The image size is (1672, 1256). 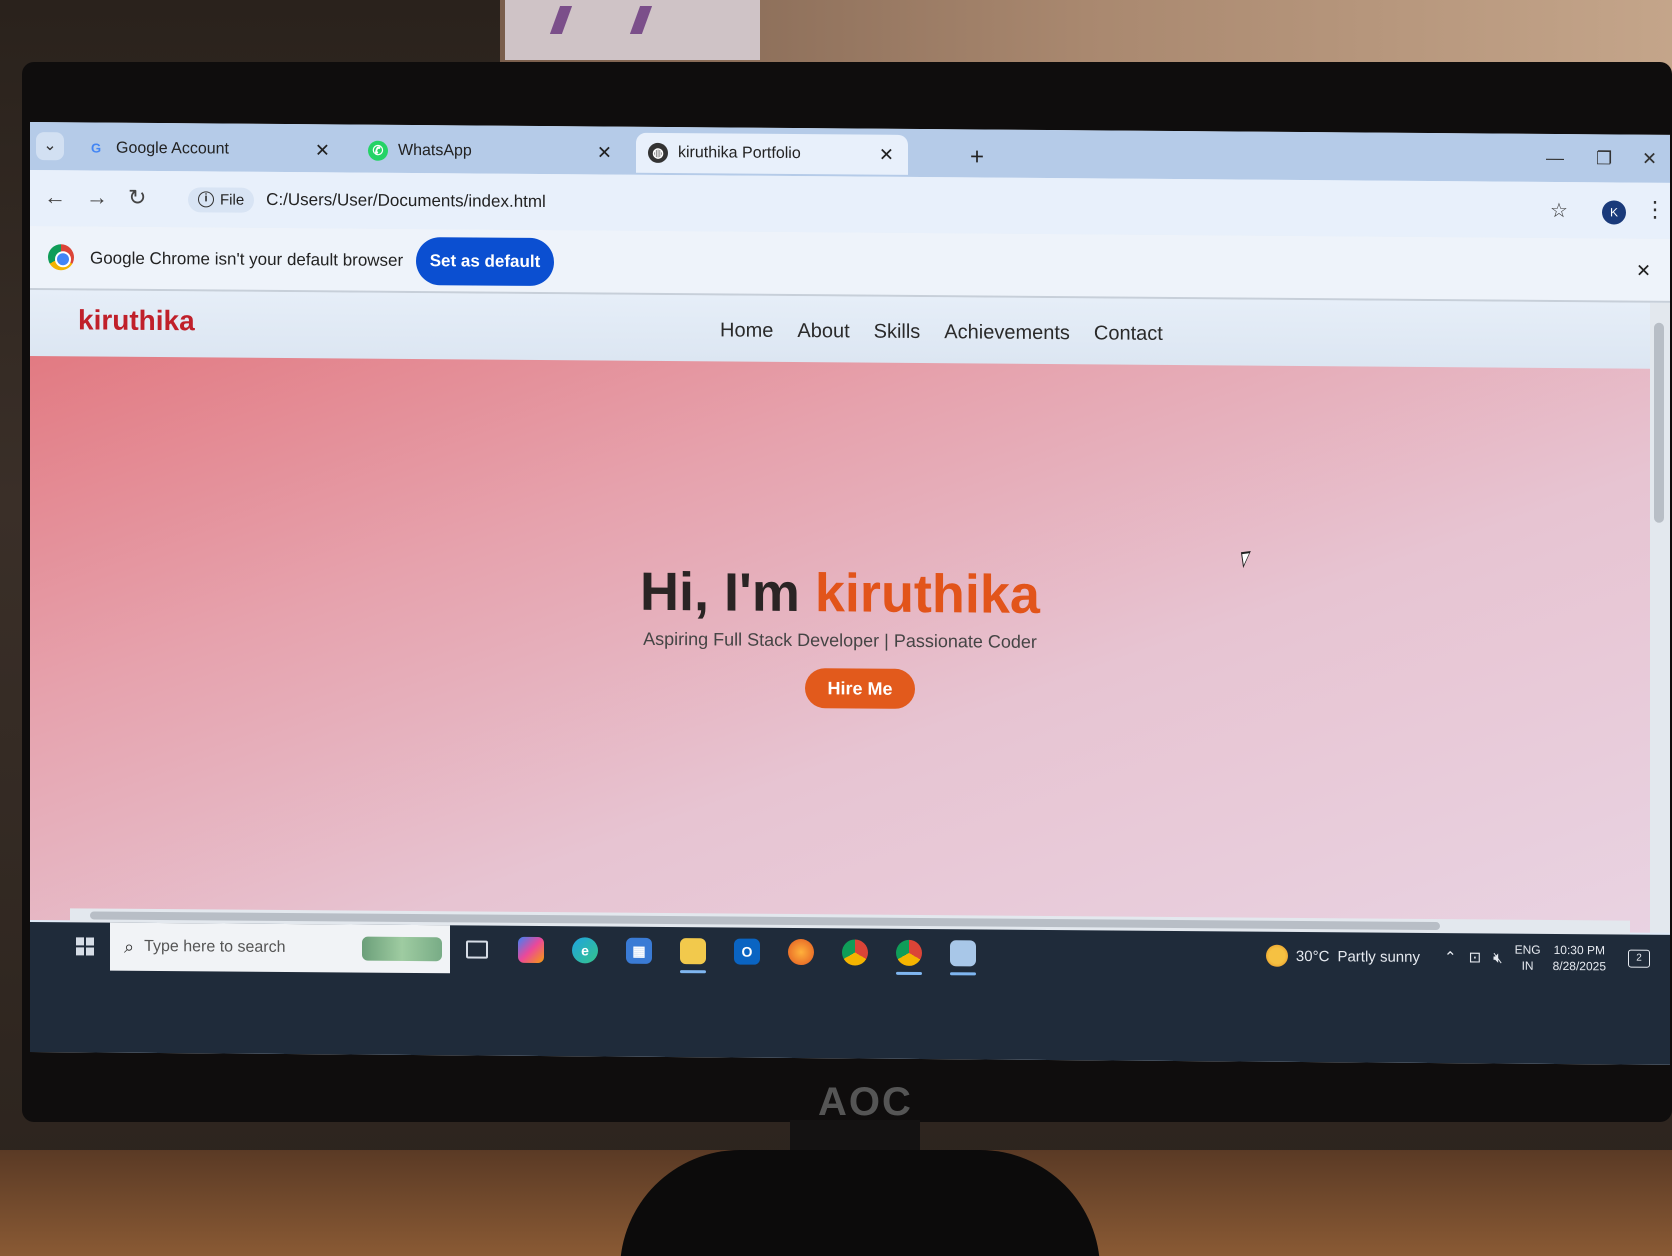 I want to click on globe-icon: ◍, so click(x=658, y=153).